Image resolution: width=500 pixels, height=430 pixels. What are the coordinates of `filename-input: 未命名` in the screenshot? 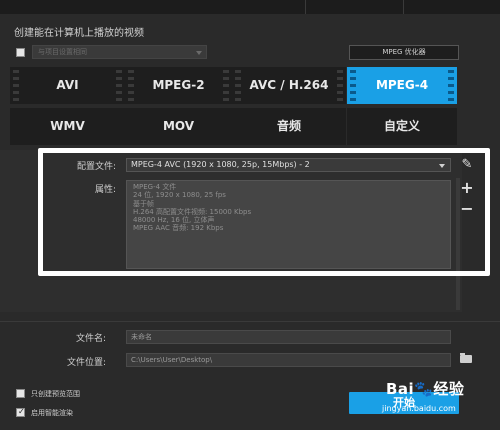 It's located at (288, 337).